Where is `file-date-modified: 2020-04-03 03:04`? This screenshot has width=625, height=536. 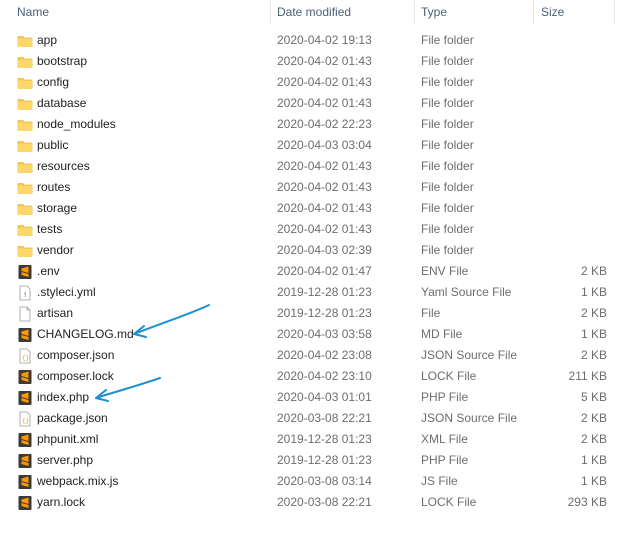
file-date-modified: 2020-04-03 03:04 is located at coordinates (324, 145).